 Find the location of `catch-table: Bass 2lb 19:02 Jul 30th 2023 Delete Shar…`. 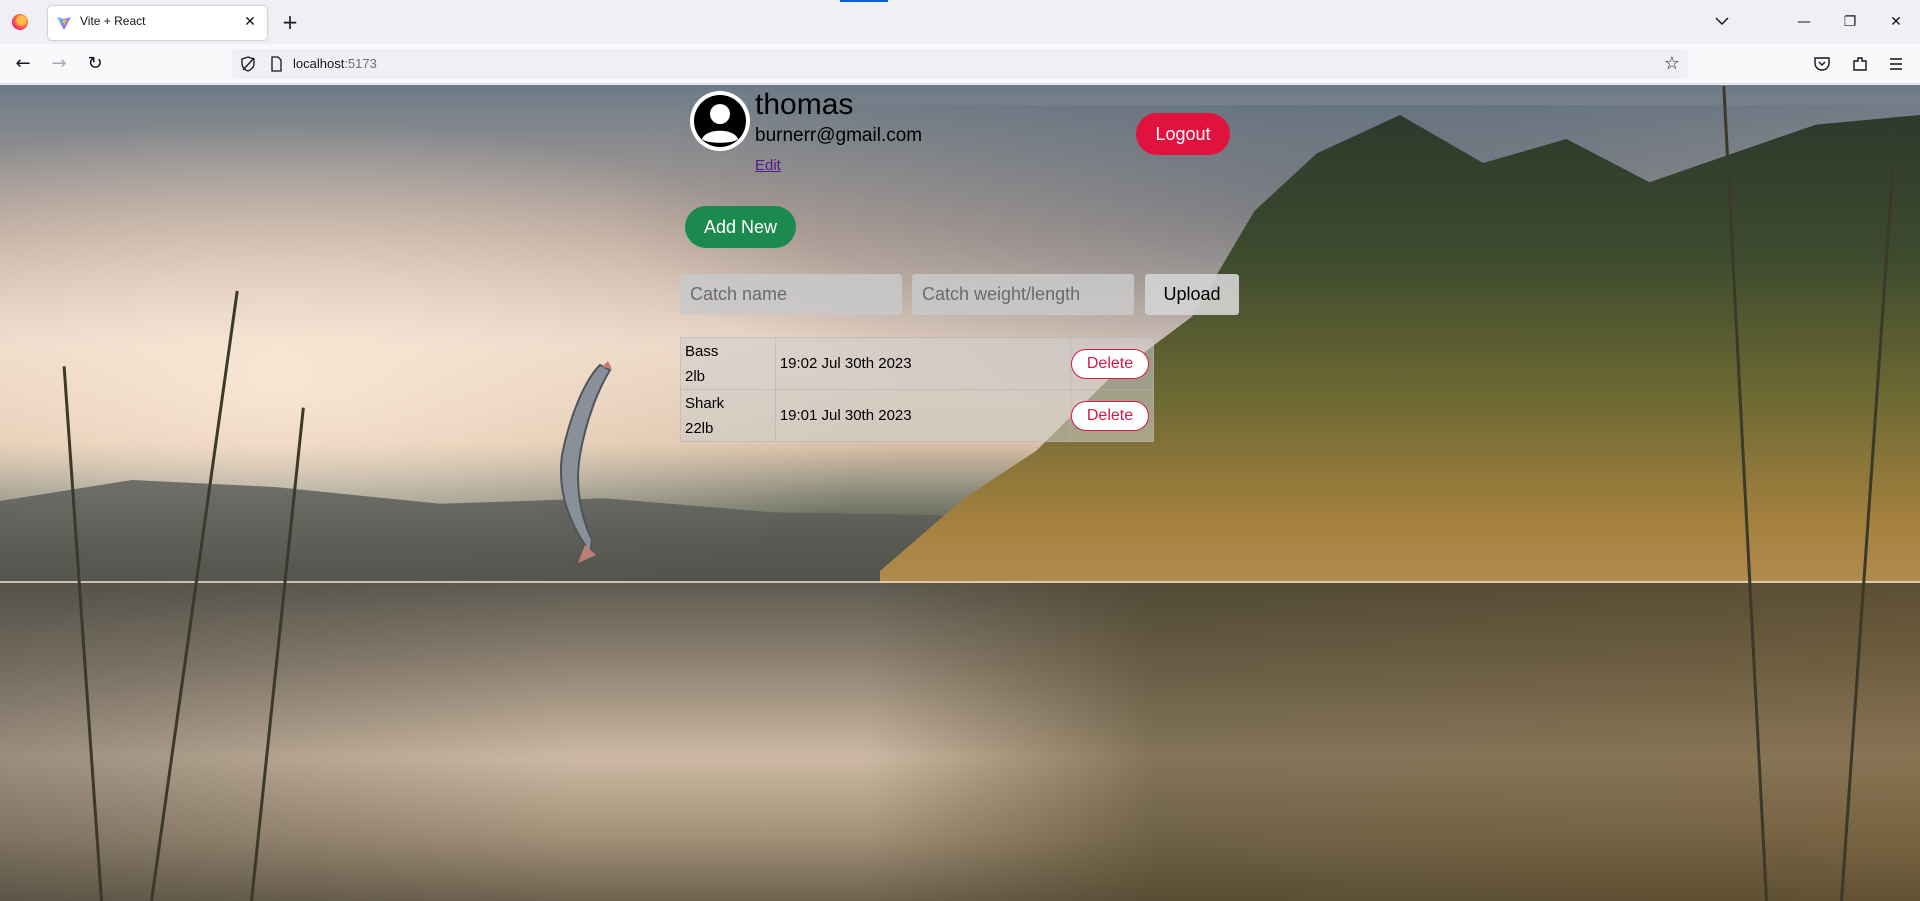

catch-table: Bass 2lb 19:02 Jul 30th 2023 Delete Shar… is located at coordinates (917, 389).